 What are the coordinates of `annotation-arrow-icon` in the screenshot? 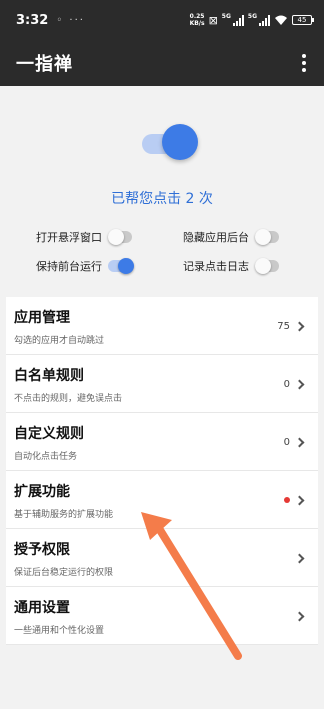 It's located at (191, 586).